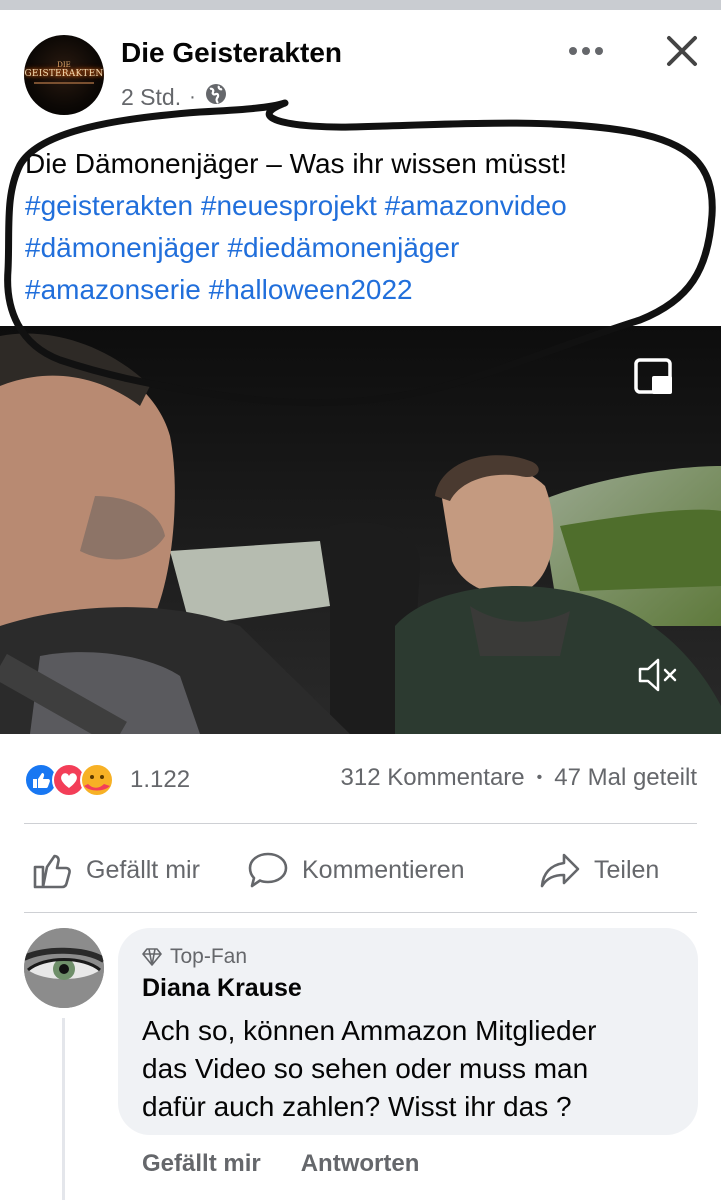 The height and width of the screenshot is (1200, 721). I want to click on avatar-logo-small: DIE, so click(64, 65).